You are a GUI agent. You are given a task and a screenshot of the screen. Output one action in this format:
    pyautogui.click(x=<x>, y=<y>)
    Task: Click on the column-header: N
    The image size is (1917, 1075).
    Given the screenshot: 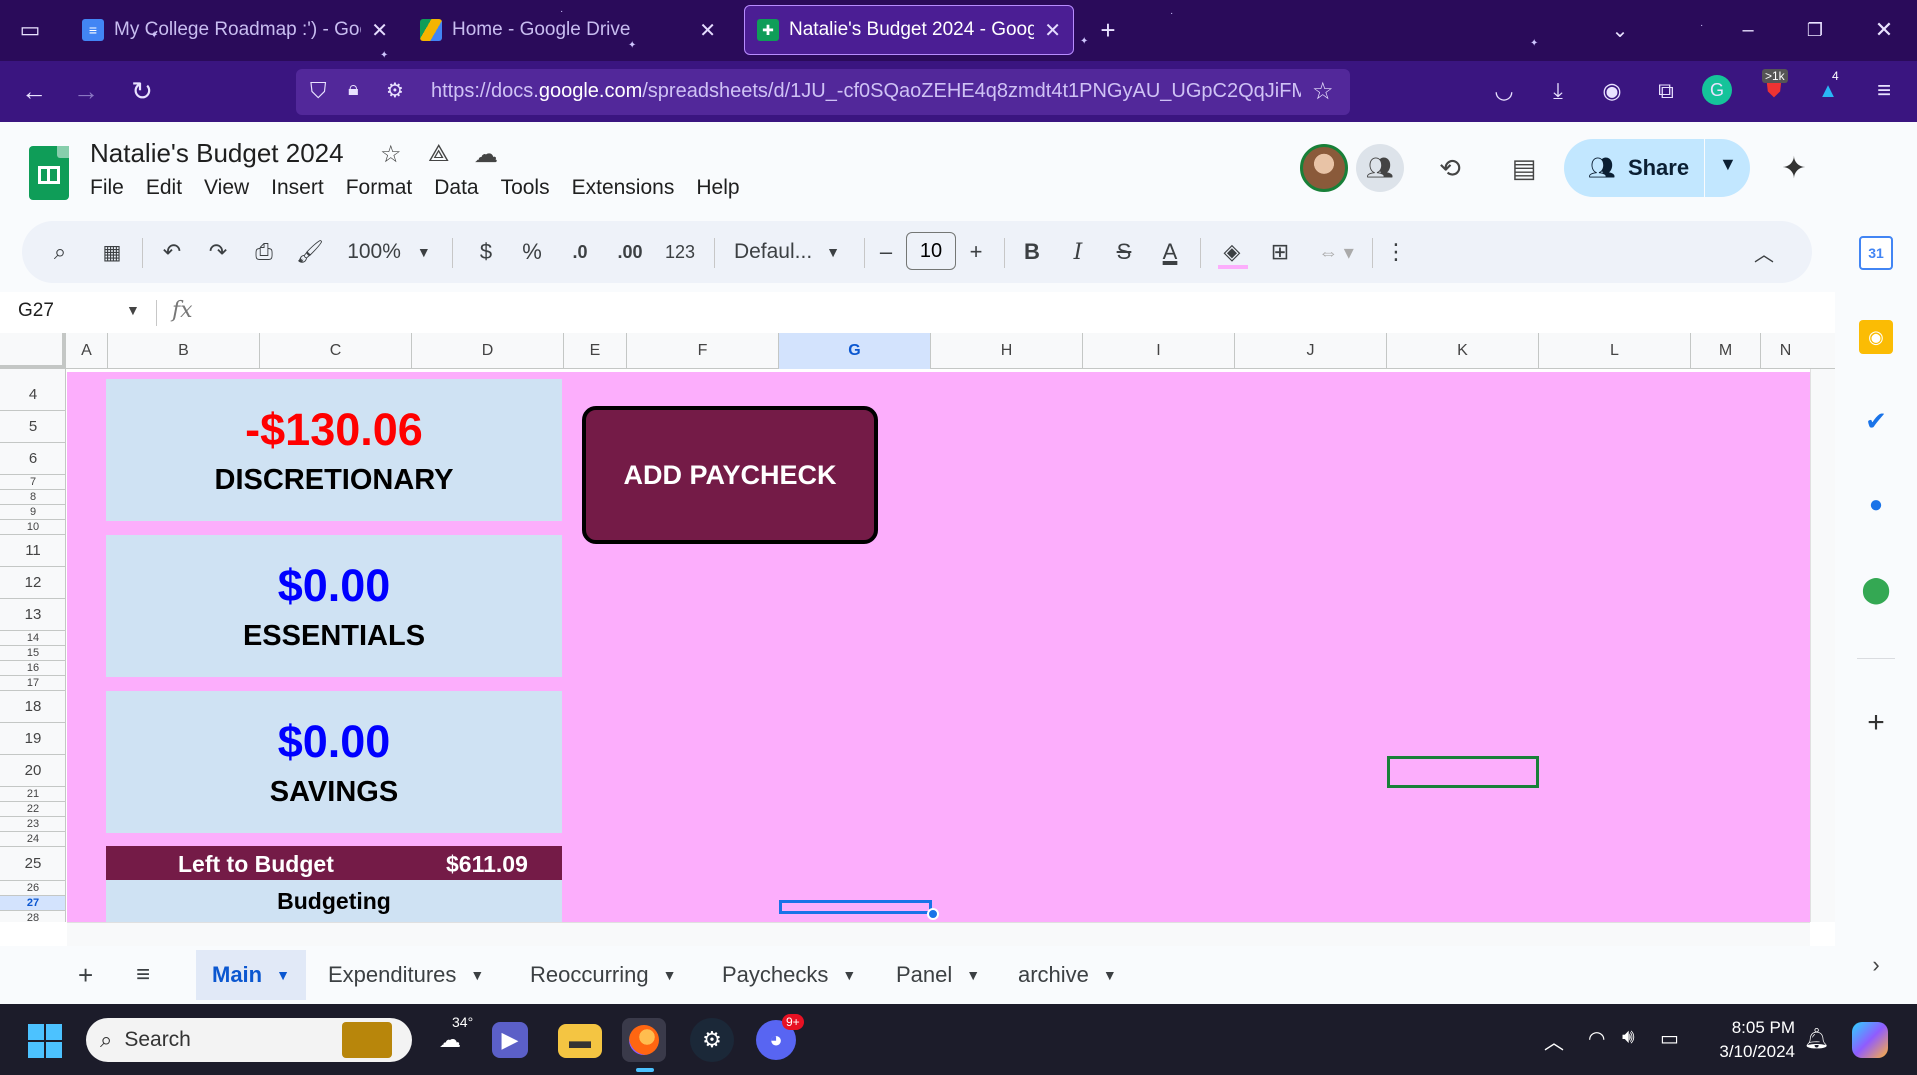 What is the action you would take?
    pyautogui.click(x=1785, y=351)
    